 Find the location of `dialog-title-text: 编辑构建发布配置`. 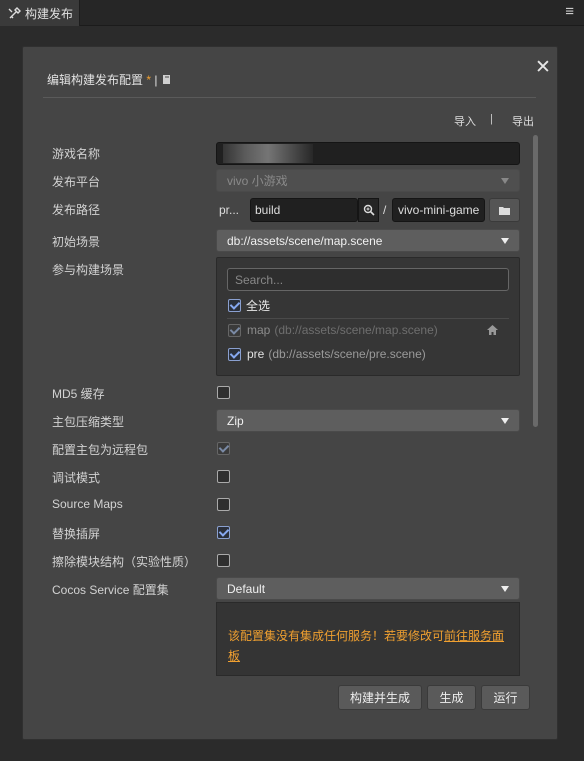

dialog-title-text: 编辑构建发布配置 is located at coordinates (95, 80).